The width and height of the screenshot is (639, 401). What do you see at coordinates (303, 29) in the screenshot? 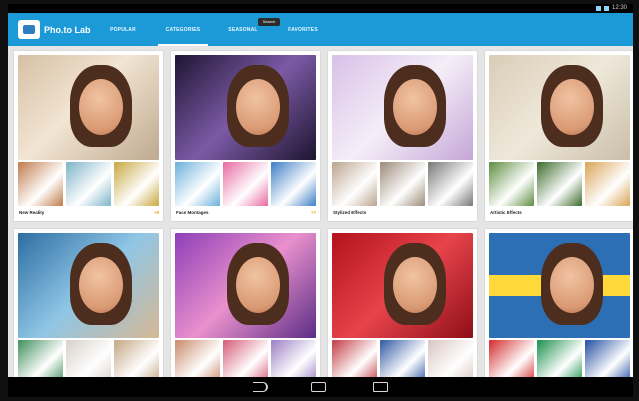
I see `tab-favorites: FAVORITES` at bounding box center [303, 29].